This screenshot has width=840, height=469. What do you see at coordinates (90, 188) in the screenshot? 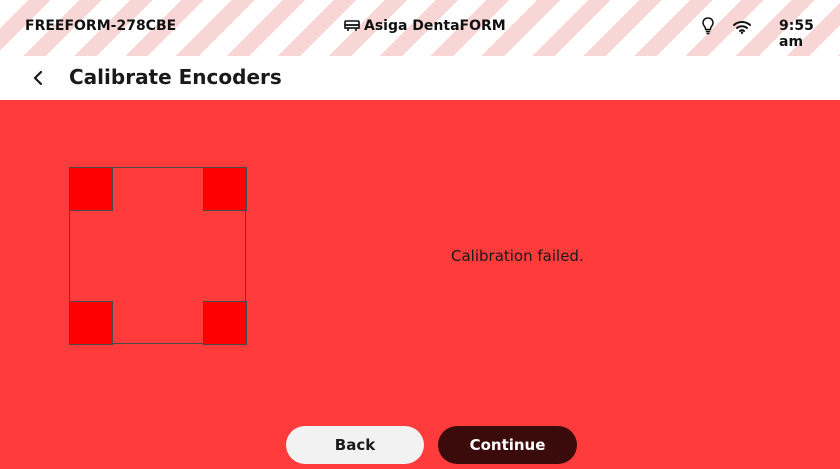
I see `corner-marker-top-left` at bounding box center [90, 188].